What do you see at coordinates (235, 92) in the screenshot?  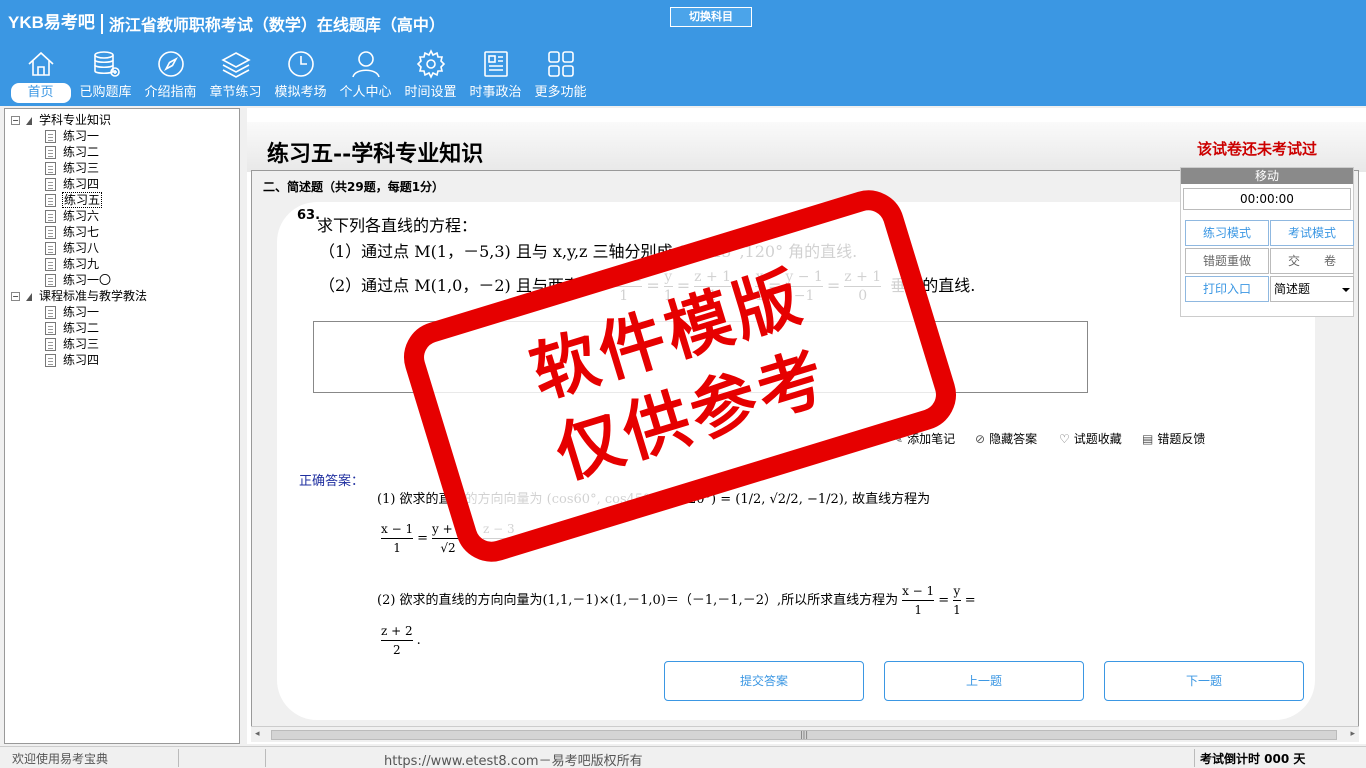 I see `nav-label: 章节练习` at bounding box center [235, 92].